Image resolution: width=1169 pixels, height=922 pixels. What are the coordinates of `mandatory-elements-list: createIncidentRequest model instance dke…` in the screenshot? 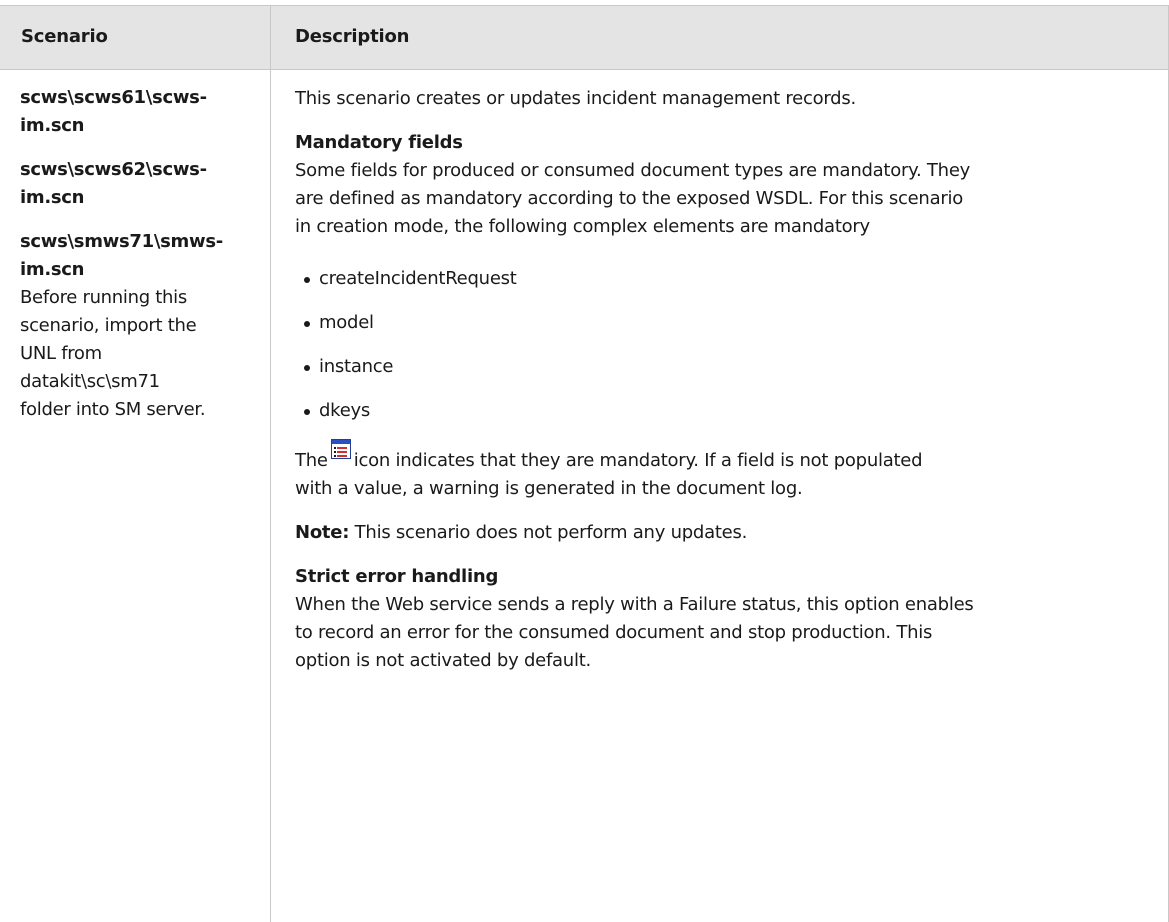 It's located at (725, 345).